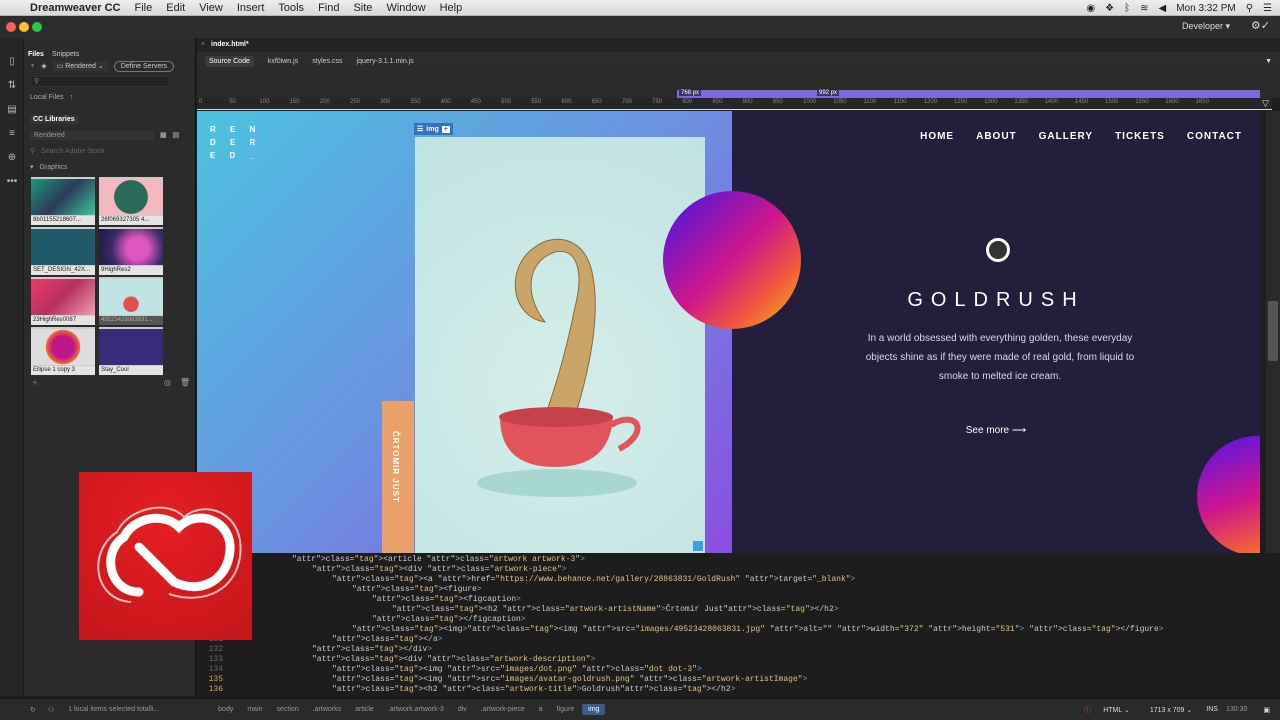  Describe the element at coordinates (80, 66) in the screenshot. I see `site-select: ▭ Rendered ⌄` at that location.